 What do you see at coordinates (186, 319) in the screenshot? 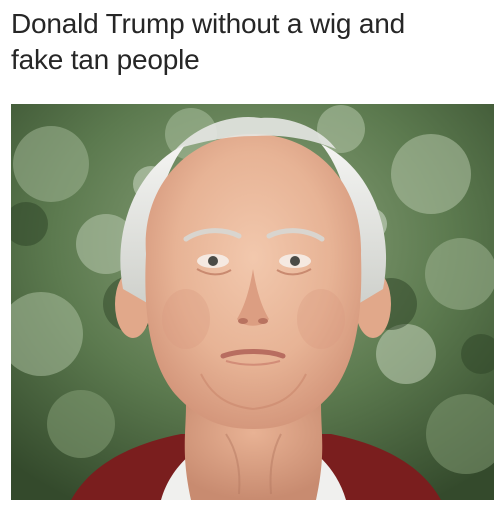
I see `left-cheek` at bounding box center [186, 319].